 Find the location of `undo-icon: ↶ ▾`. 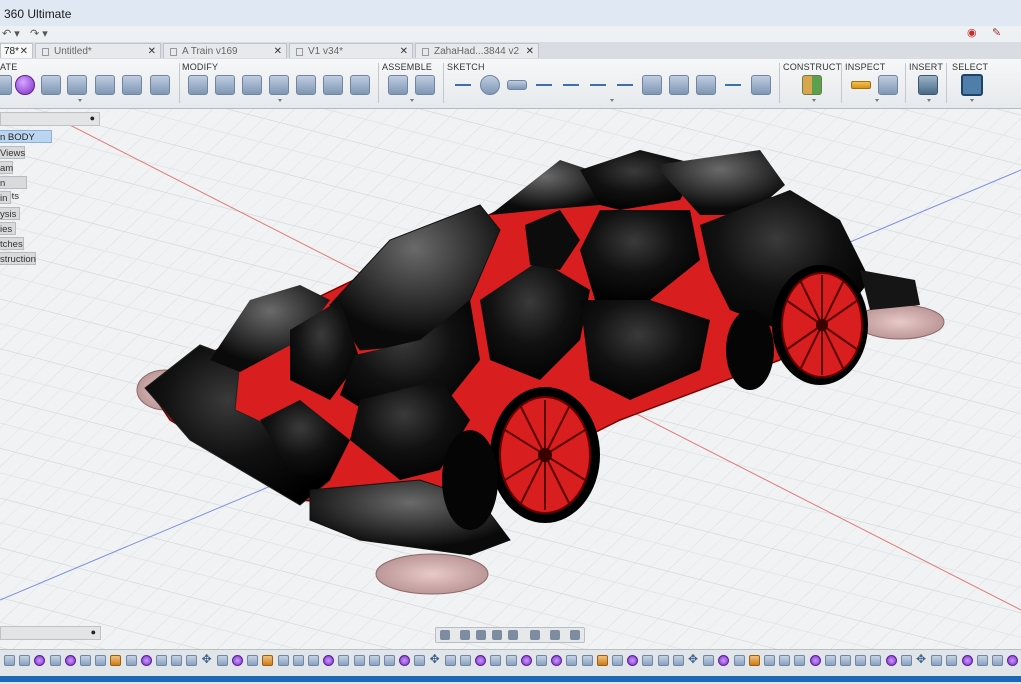

undo-icon: ↶ ▾ is located at coordinates (11, 33).